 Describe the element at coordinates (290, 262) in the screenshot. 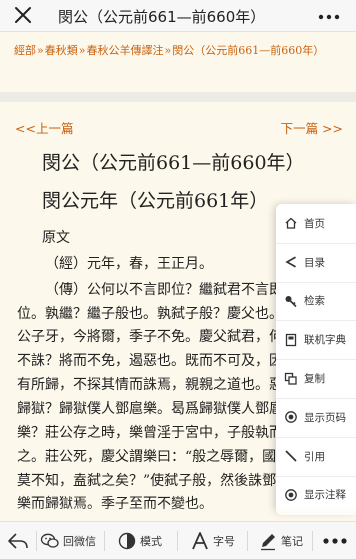

I see `share-icon` at that location.